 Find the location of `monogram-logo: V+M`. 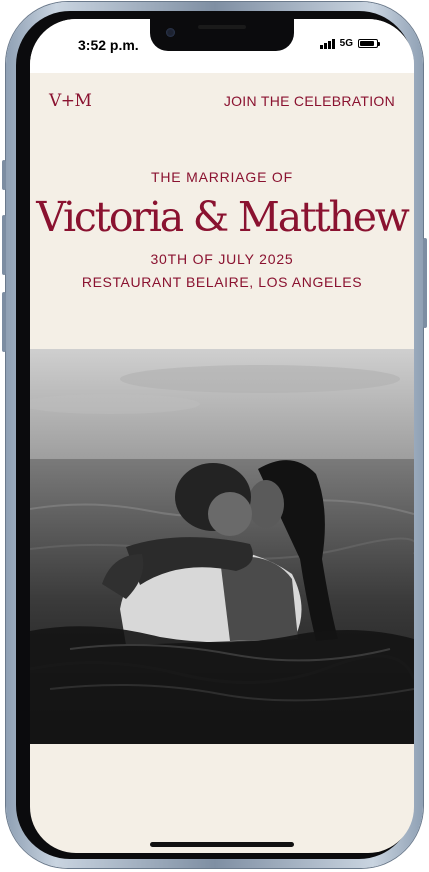

monogram-logo: V+M is located at coordinates (70, 101).